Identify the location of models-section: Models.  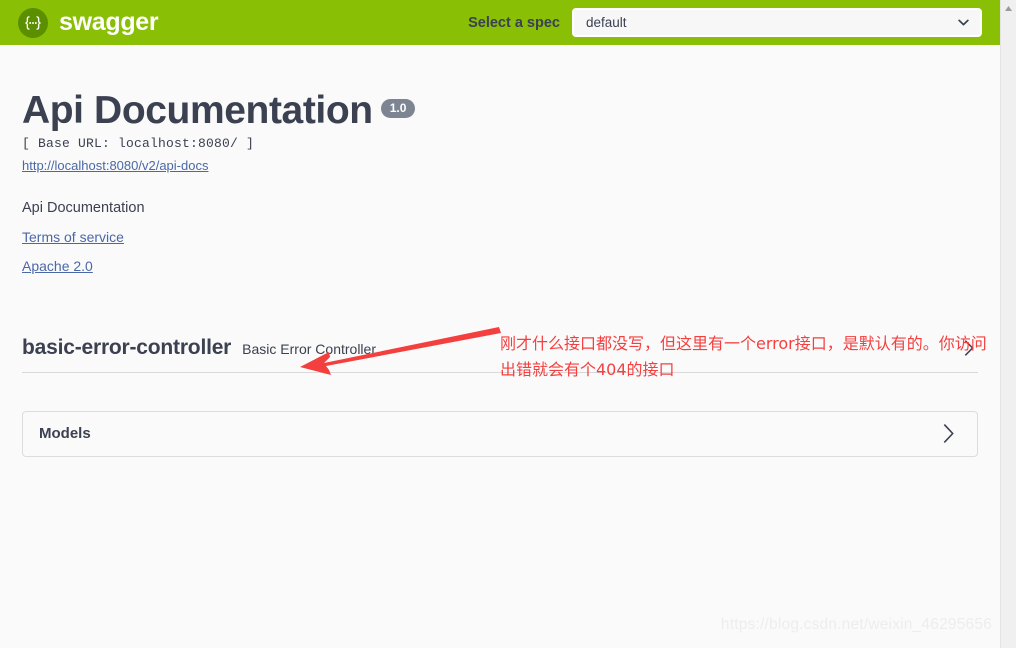
(500, 433).